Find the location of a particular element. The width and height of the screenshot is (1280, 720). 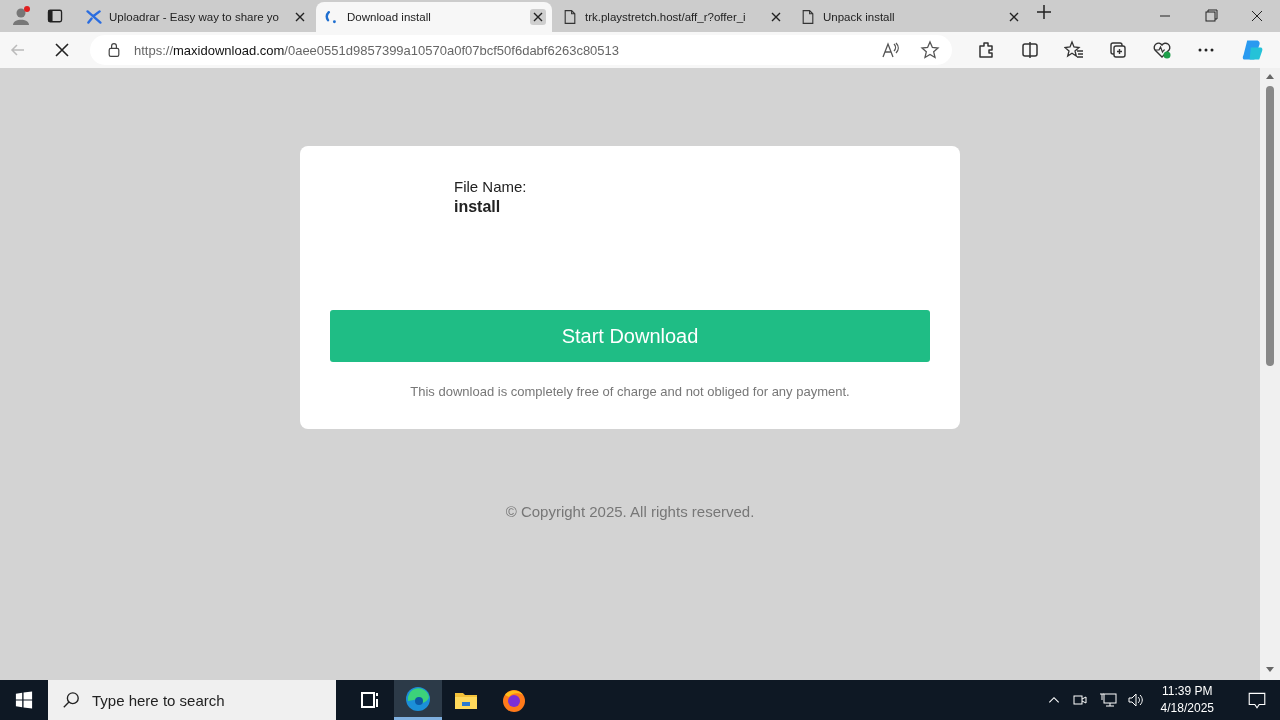

tab-actions-icon is located at coordinates (55, 16).